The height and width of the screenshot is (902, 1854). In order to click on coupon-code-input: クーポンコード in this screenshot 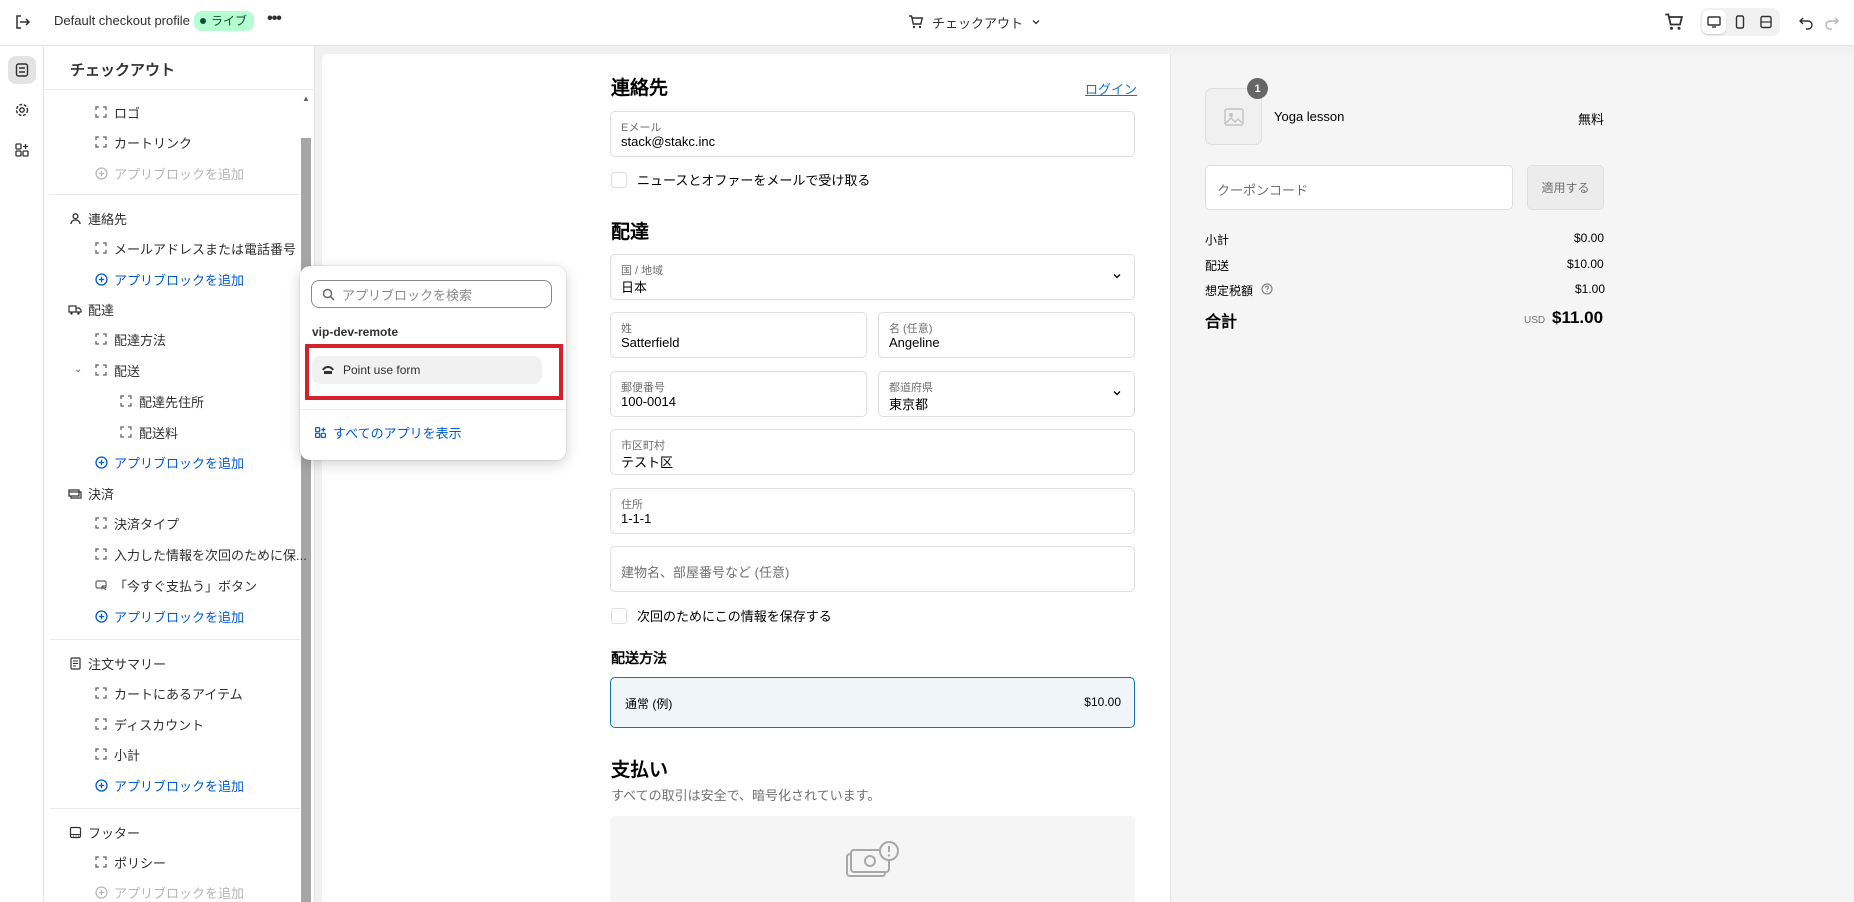, I will do `click(1359, 187)`.